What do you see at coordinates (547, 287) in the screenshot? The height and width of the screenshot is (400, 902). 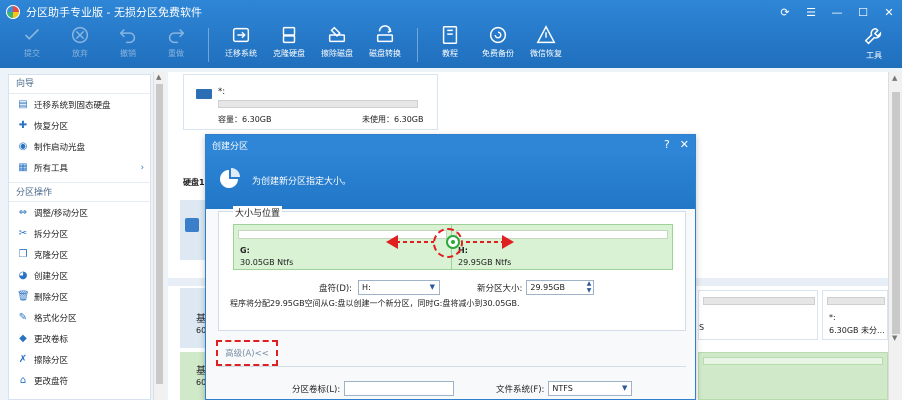 I see `new-size-value: 29.95GB` at bounding box center [547, 287].